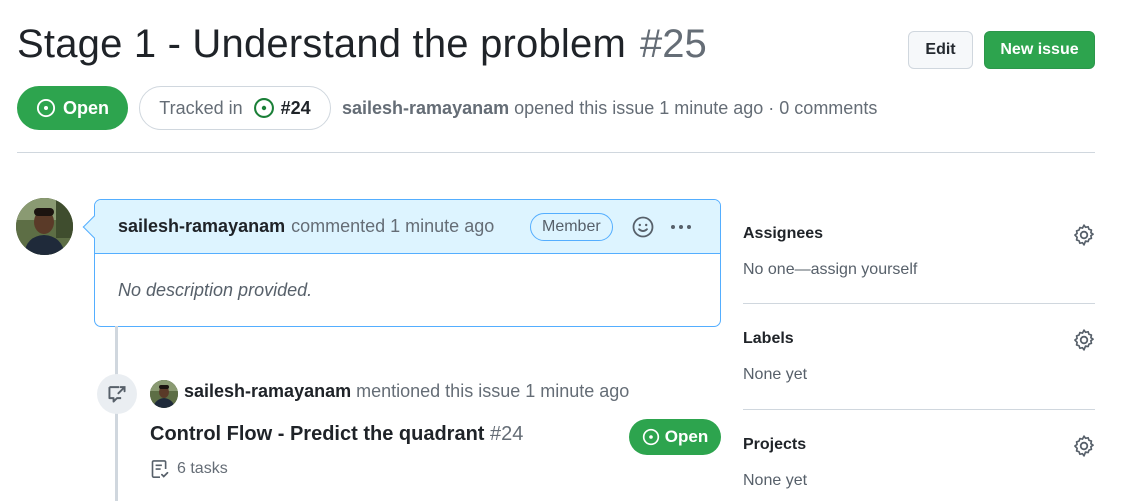 This screenshot has width=1121, height=501. I want to click on event-action-text: mentioned this issue 1 minute ago, so click(493, 391).